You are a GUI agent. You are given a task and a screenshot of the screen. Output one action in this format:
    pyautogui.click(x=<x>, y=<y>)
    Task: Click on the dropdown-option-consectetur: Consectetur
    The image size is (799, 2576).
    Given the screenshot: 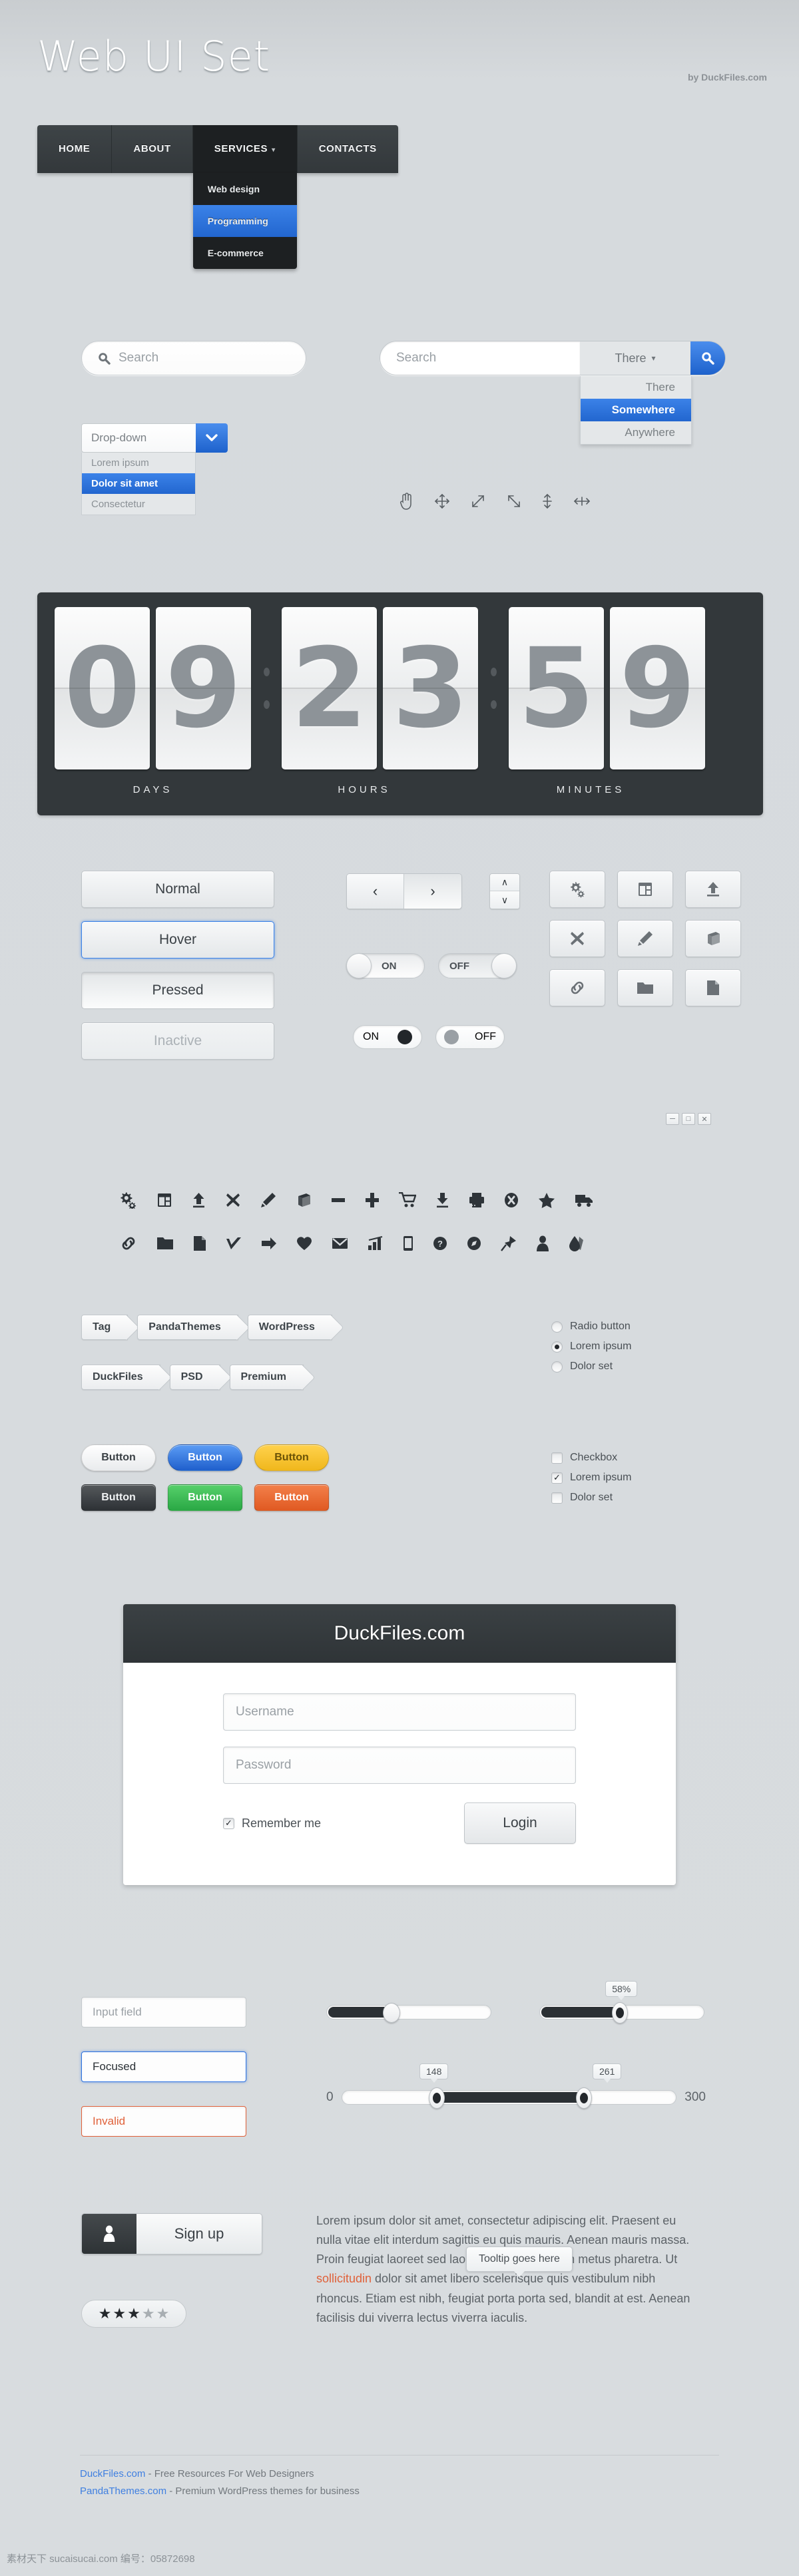 What is the action you would take?
    pyautogui.click(x=138, y=504)
    